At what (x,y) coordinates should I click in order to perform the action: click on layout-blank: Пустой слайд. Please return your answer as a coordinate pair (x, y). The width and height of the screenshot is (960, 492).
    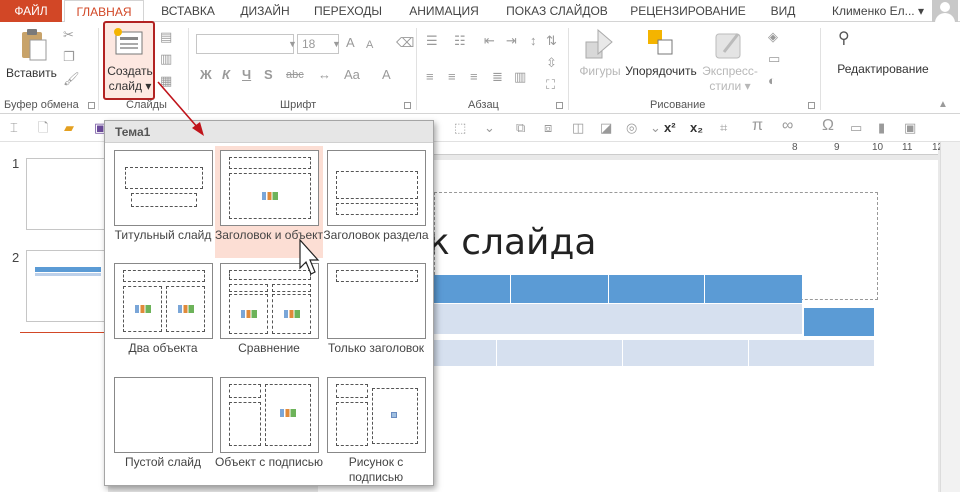
    Looking at the image, I should click on (163, 429).